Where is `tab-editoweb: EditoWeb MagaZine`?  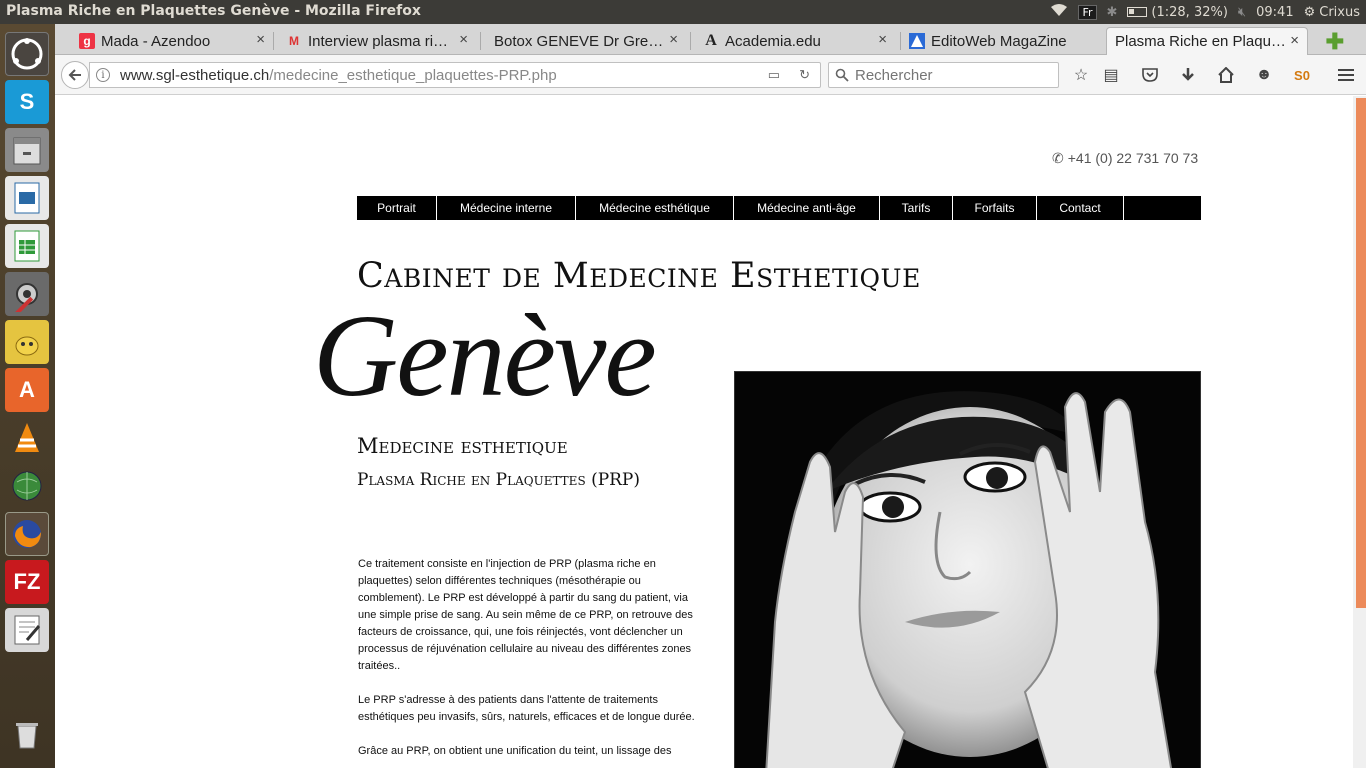 tab-editoweb: EditoWeb MagaZine is located at coordinates (1001, 41).